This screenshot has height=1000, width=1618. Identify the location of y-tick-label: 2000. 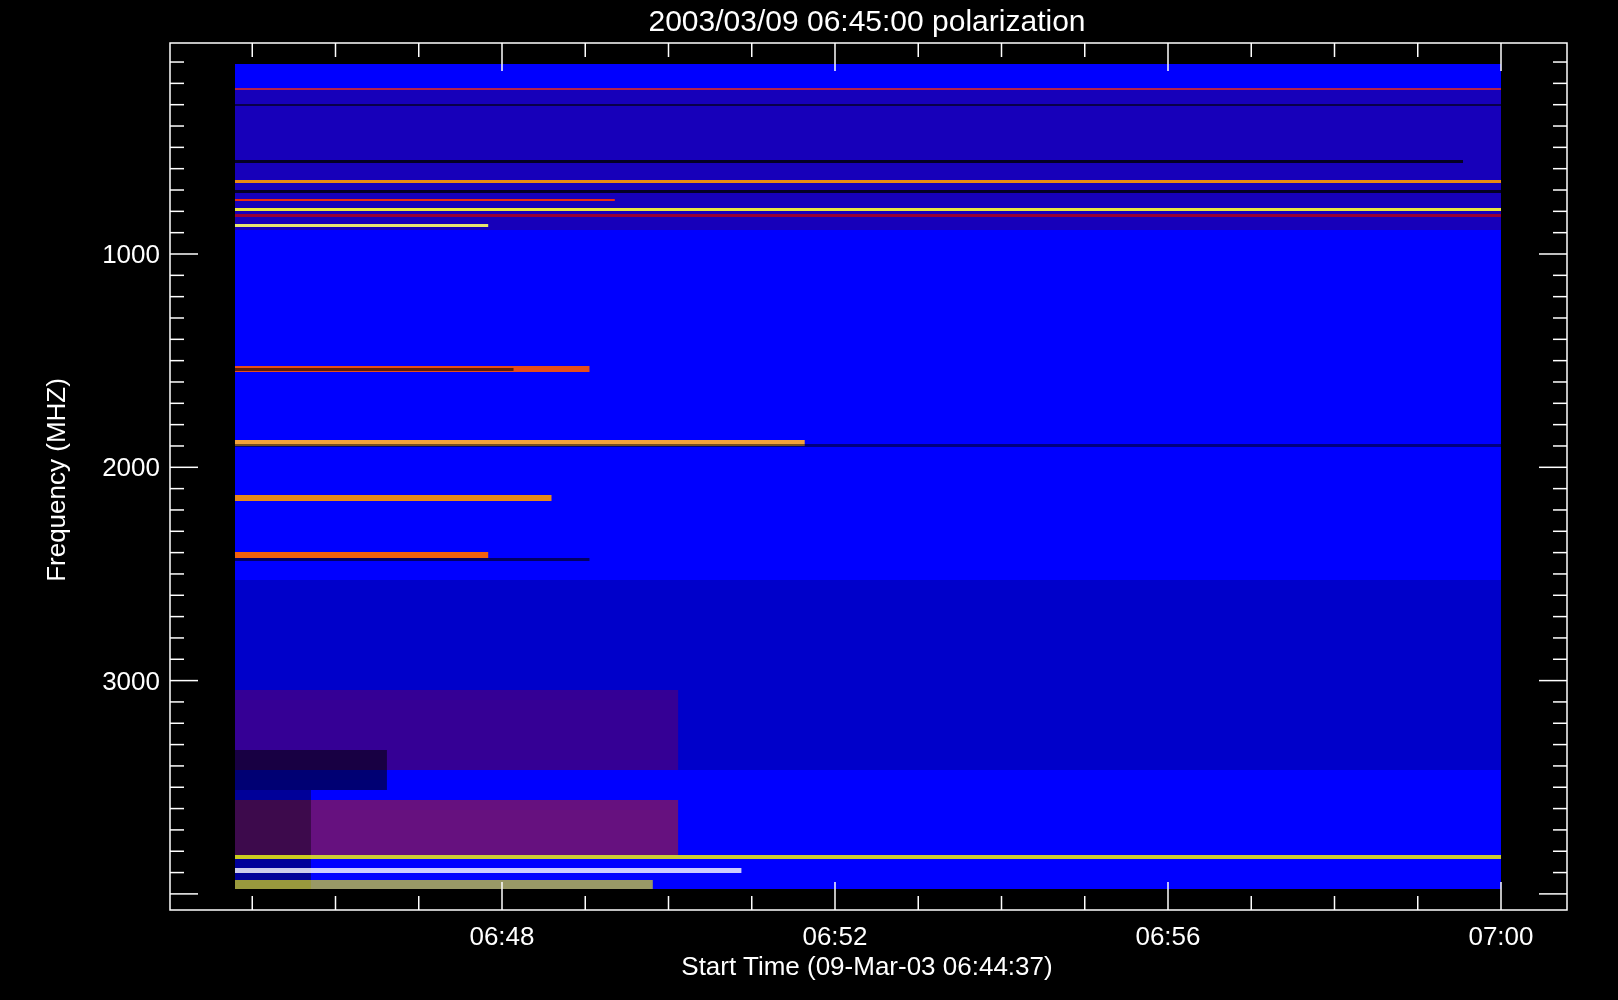
(131, 467).